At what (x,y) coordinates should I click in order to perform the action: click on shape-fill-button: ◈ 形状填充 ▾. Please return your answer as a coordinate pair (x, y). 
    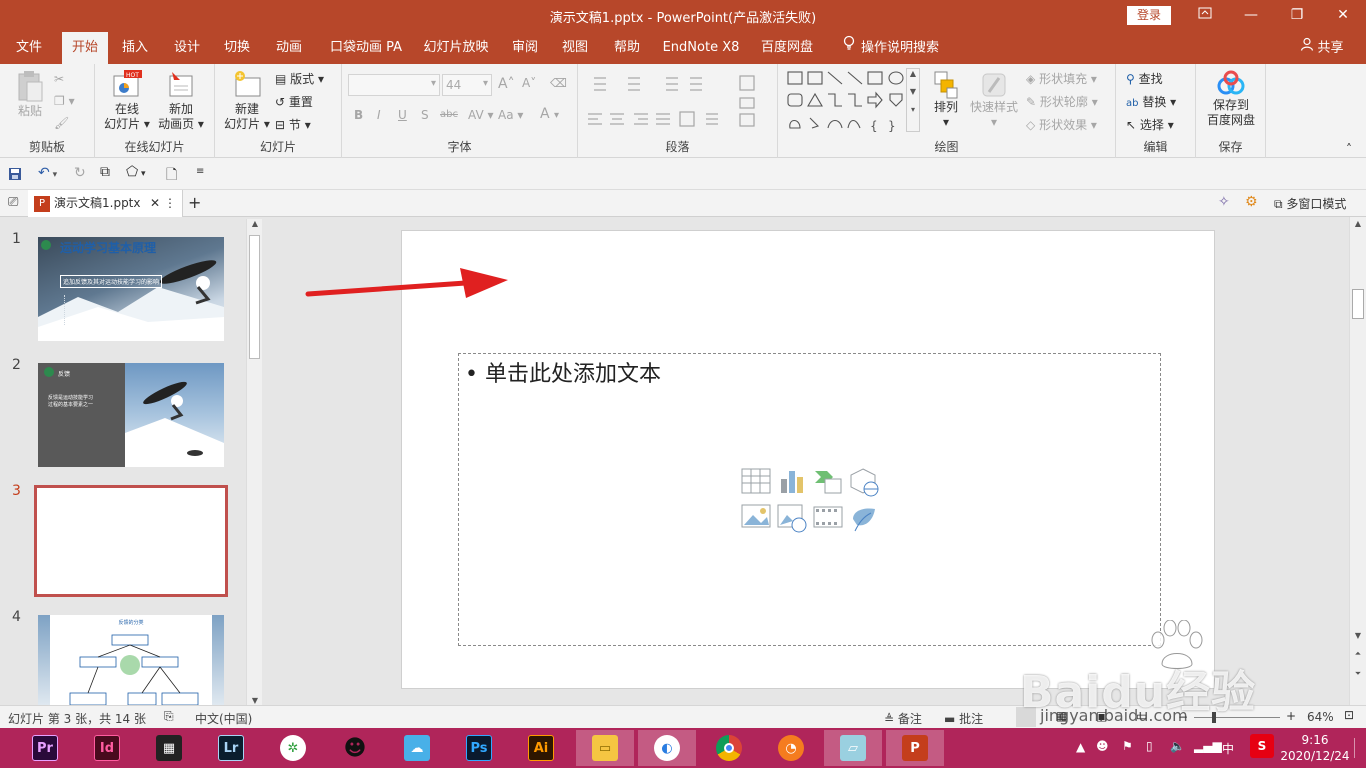
    Looking at the image, I should click on (1061, 78).